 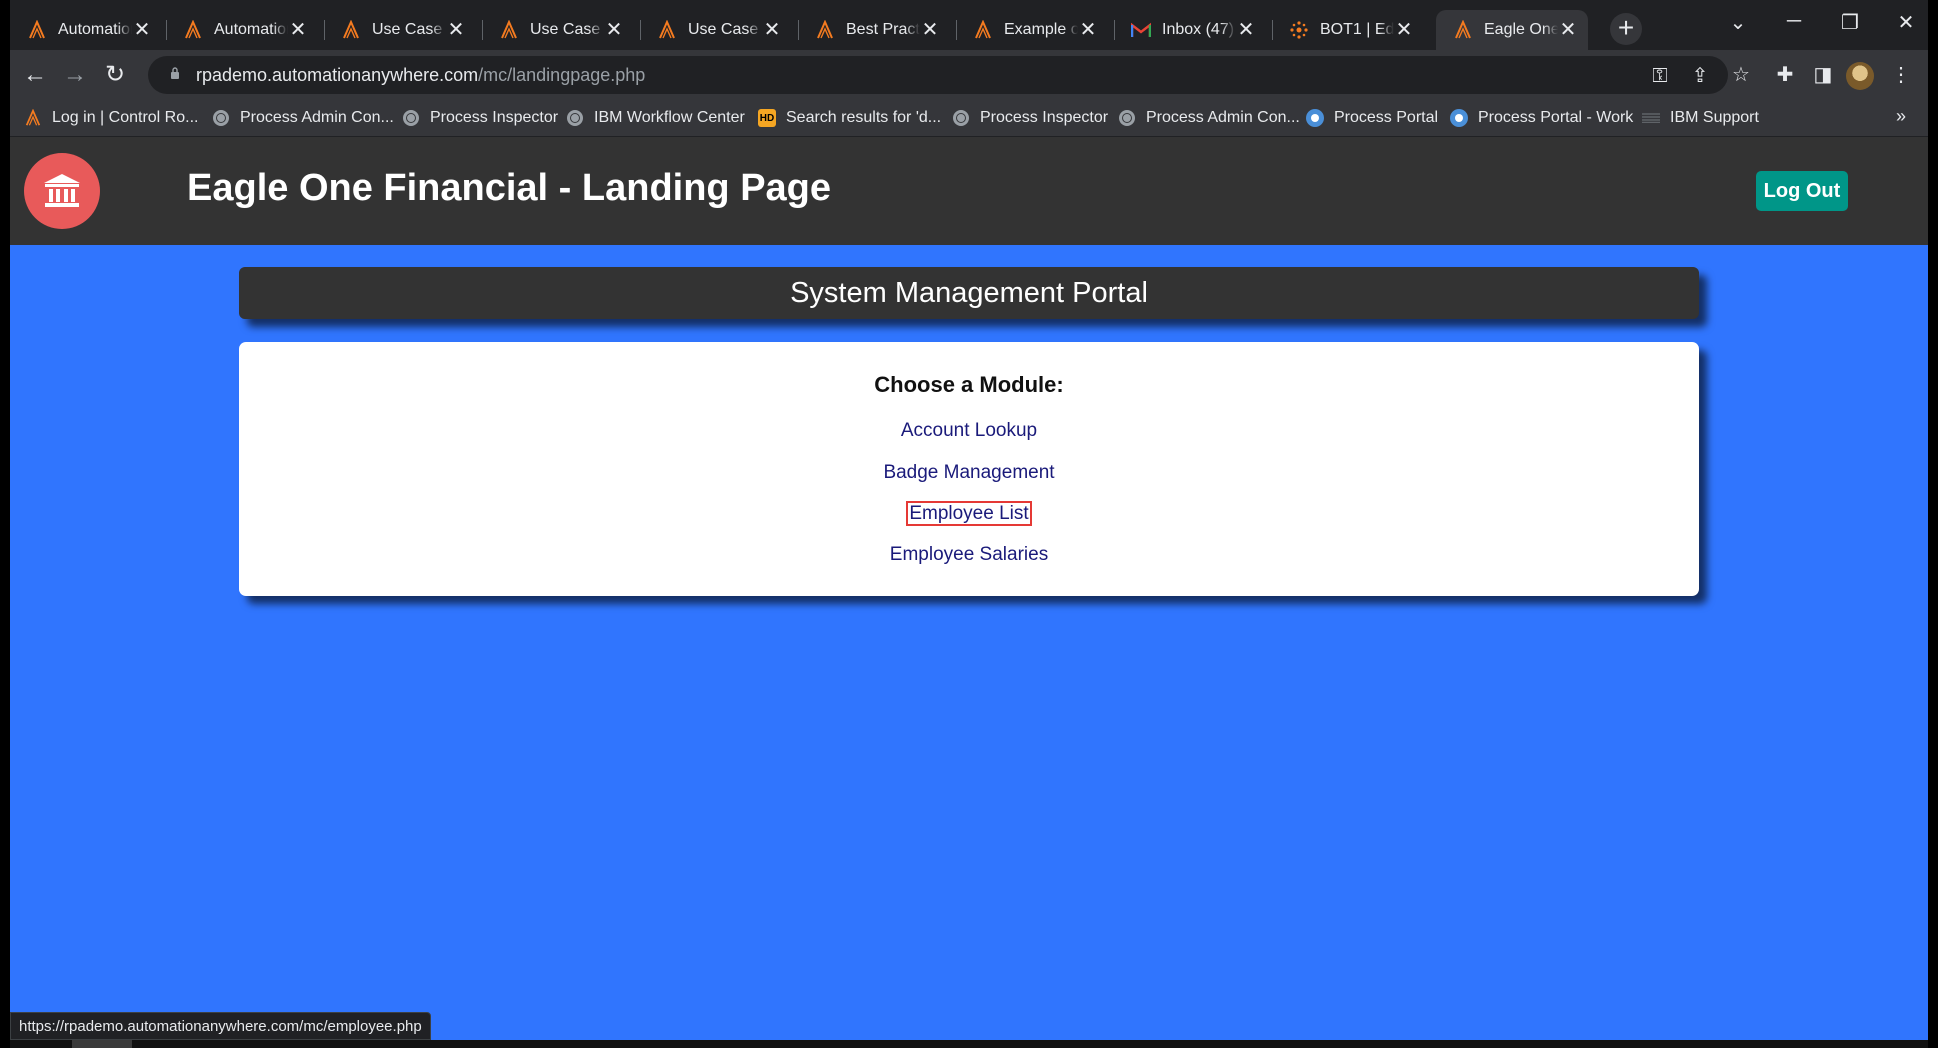 I want to click on module-link-label: Badge Management, so click(x=968, y=472).